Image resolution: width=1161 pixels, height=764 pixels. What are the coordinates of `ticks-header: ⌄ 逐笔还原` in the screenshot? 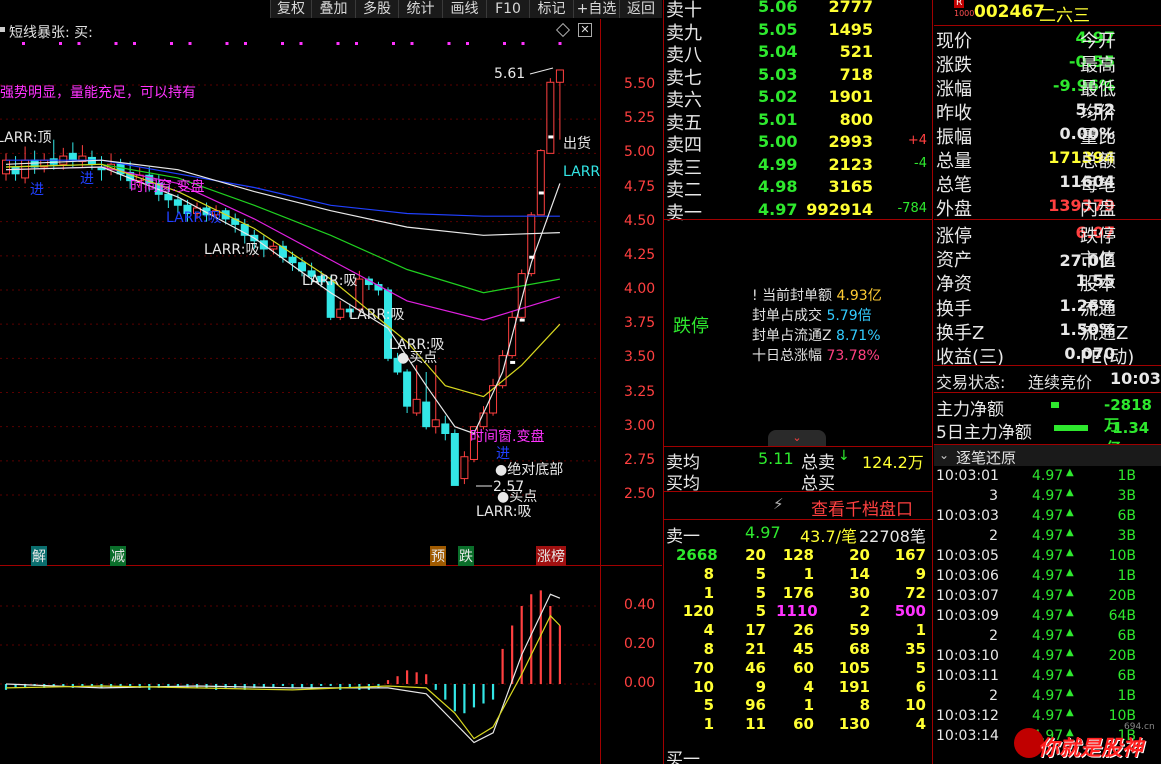 It's located at (1047, 455).